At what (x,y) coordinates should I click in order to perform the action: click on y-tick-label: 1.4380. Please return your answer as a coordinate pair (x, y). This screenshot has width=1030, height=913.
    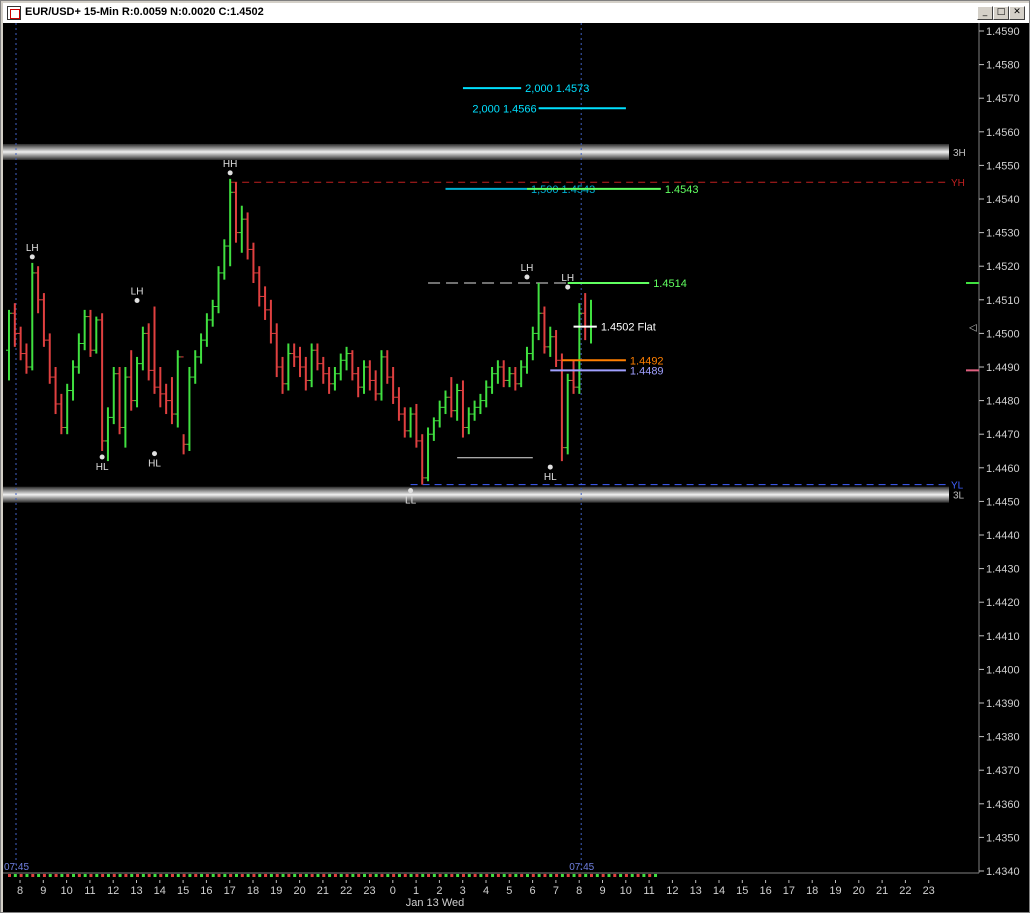
    Looking at the image, I should click on (1003, 738).